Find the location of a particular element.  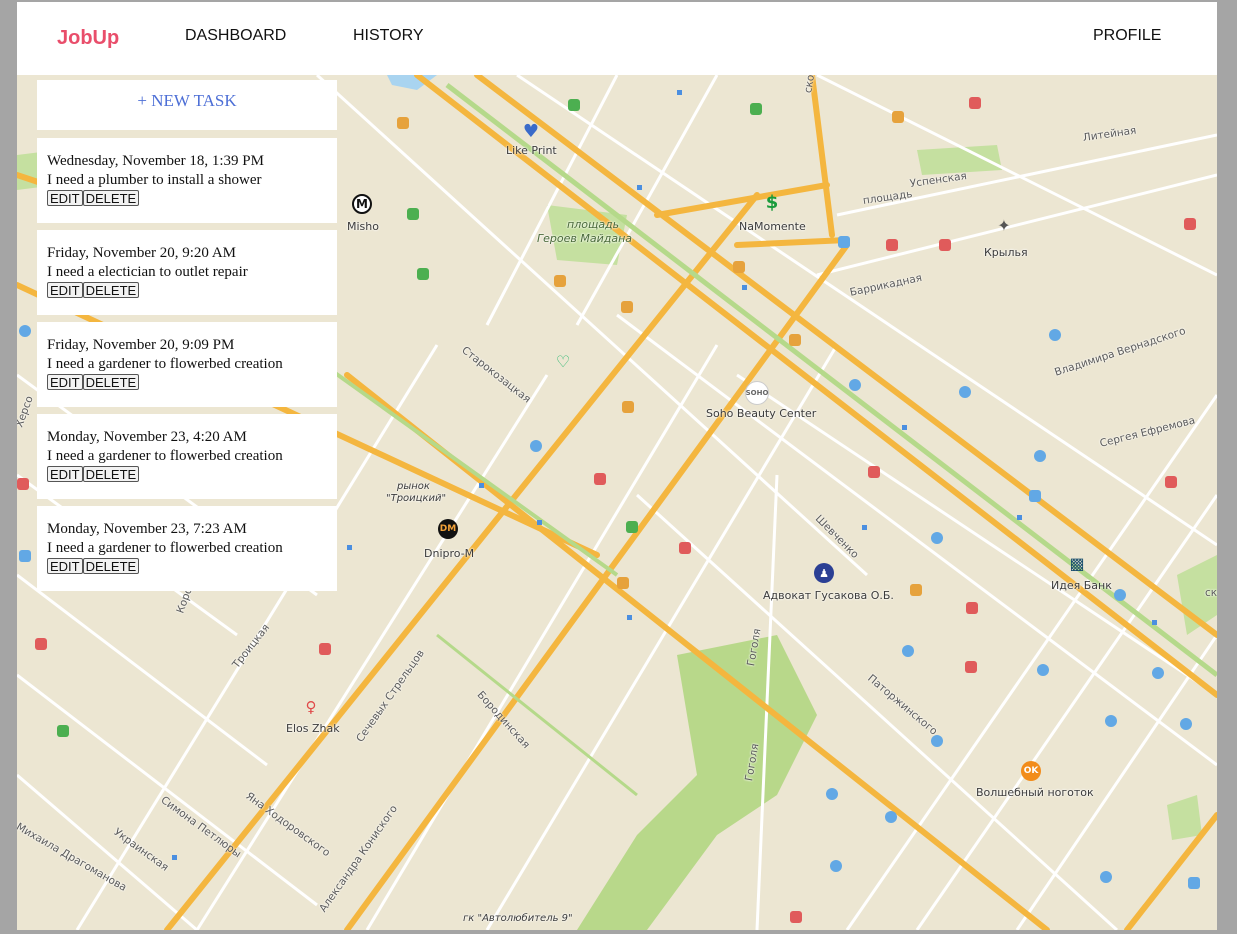

dnipro-m-icon: DM is located at coordinates (448, 529).